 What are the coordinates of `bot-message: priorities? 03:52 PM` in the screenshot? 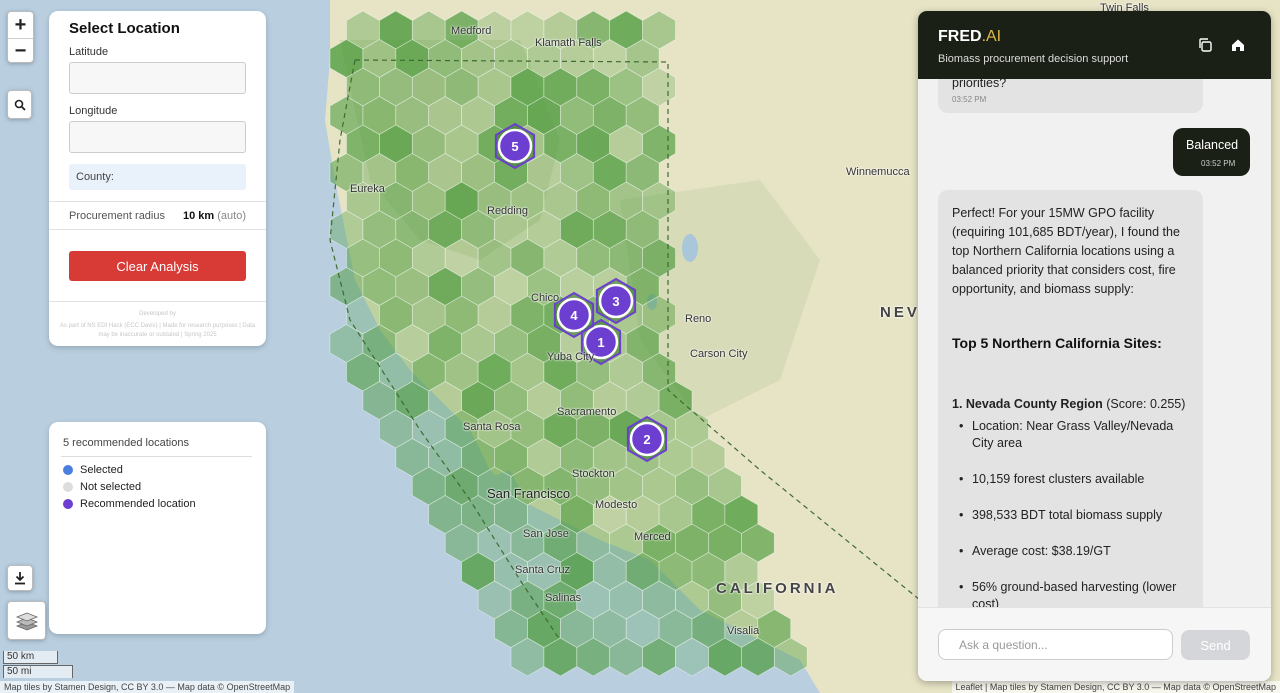 It's located at (1070, 96).